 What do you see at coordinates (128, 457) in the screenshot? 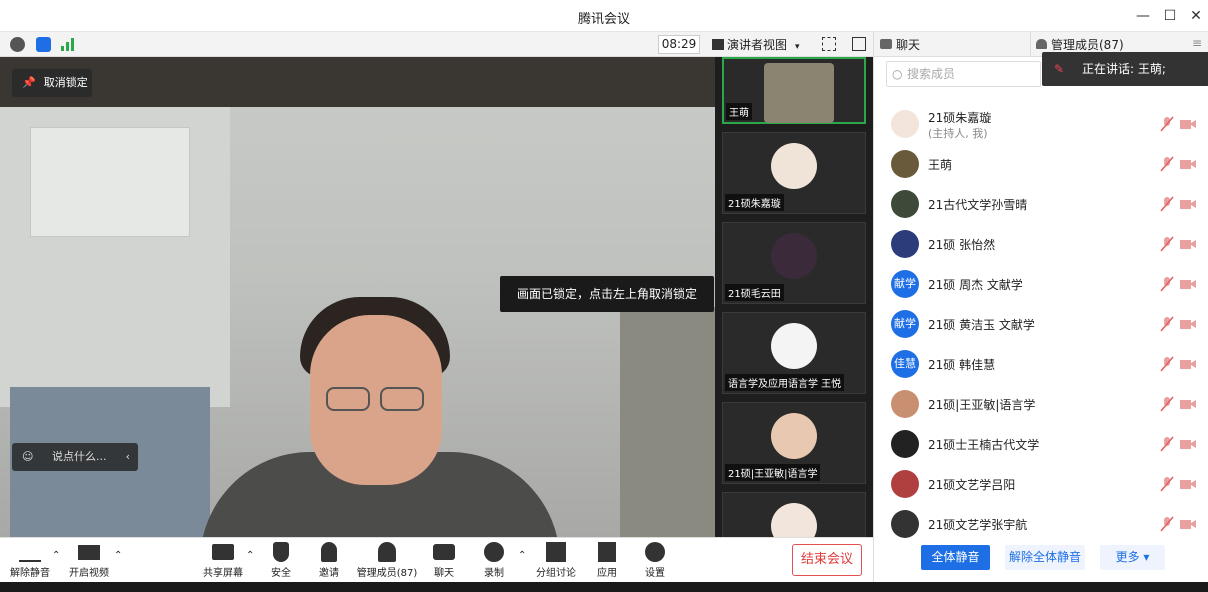
I see `collapse-icon: ‹` at bounding box center [128, 457].